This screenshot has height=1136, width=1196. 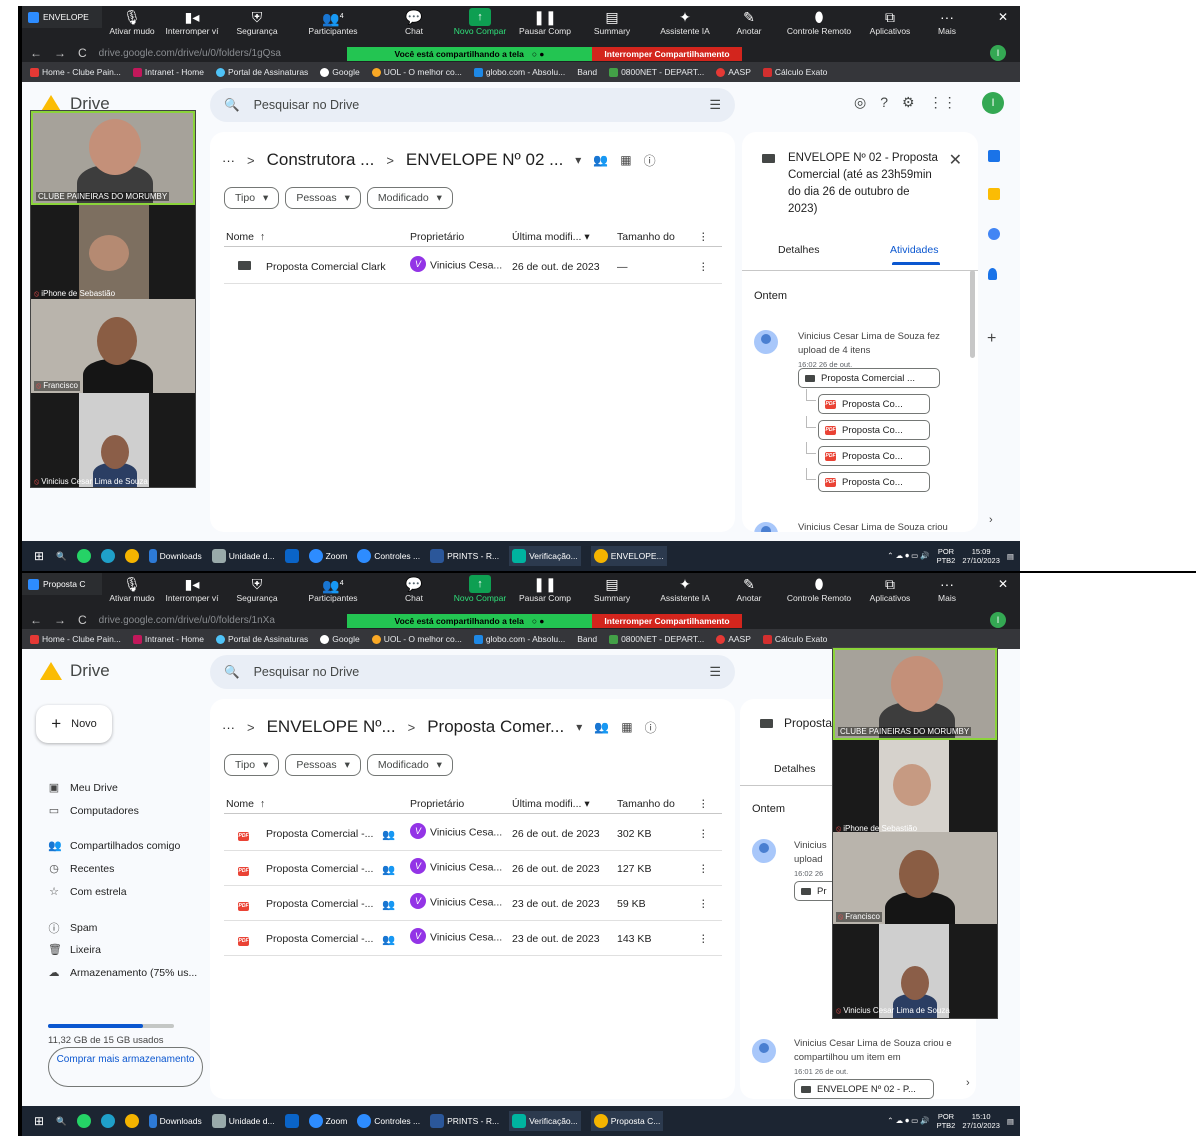 What do you see at coordinates (994, 156) in the screenshot?
I see `calendar-icon` at bounding box center [994, 156].